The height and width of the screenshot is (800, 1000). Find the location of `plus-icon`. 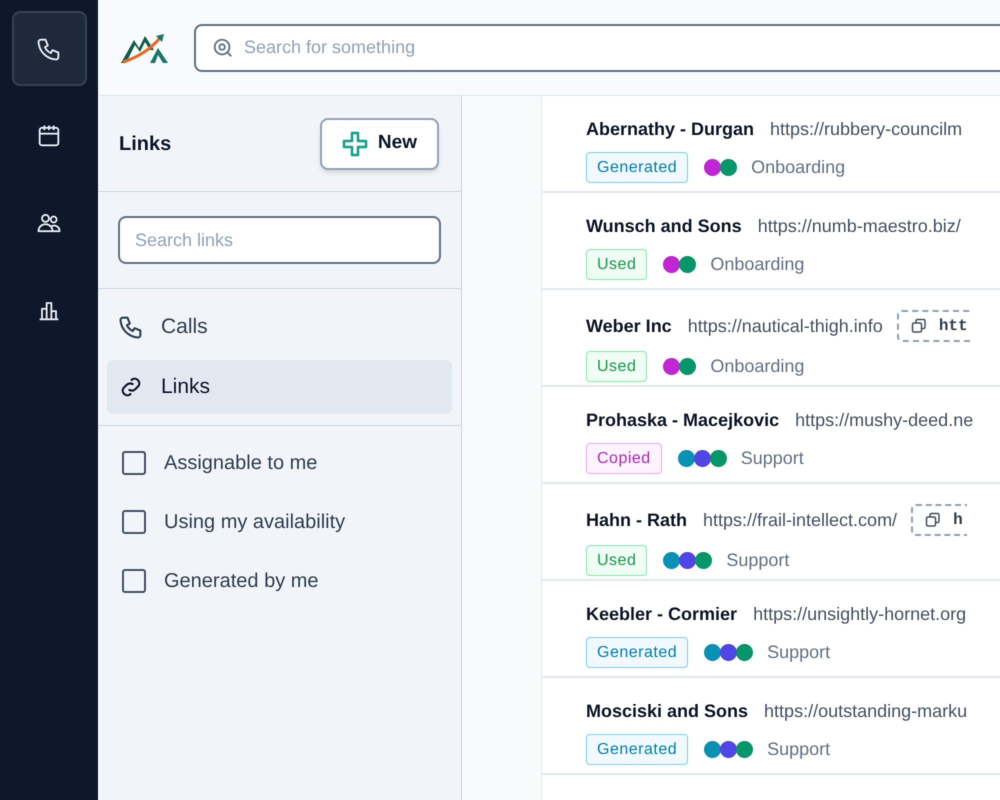

plus-icon is located at coordinates (355, 143).